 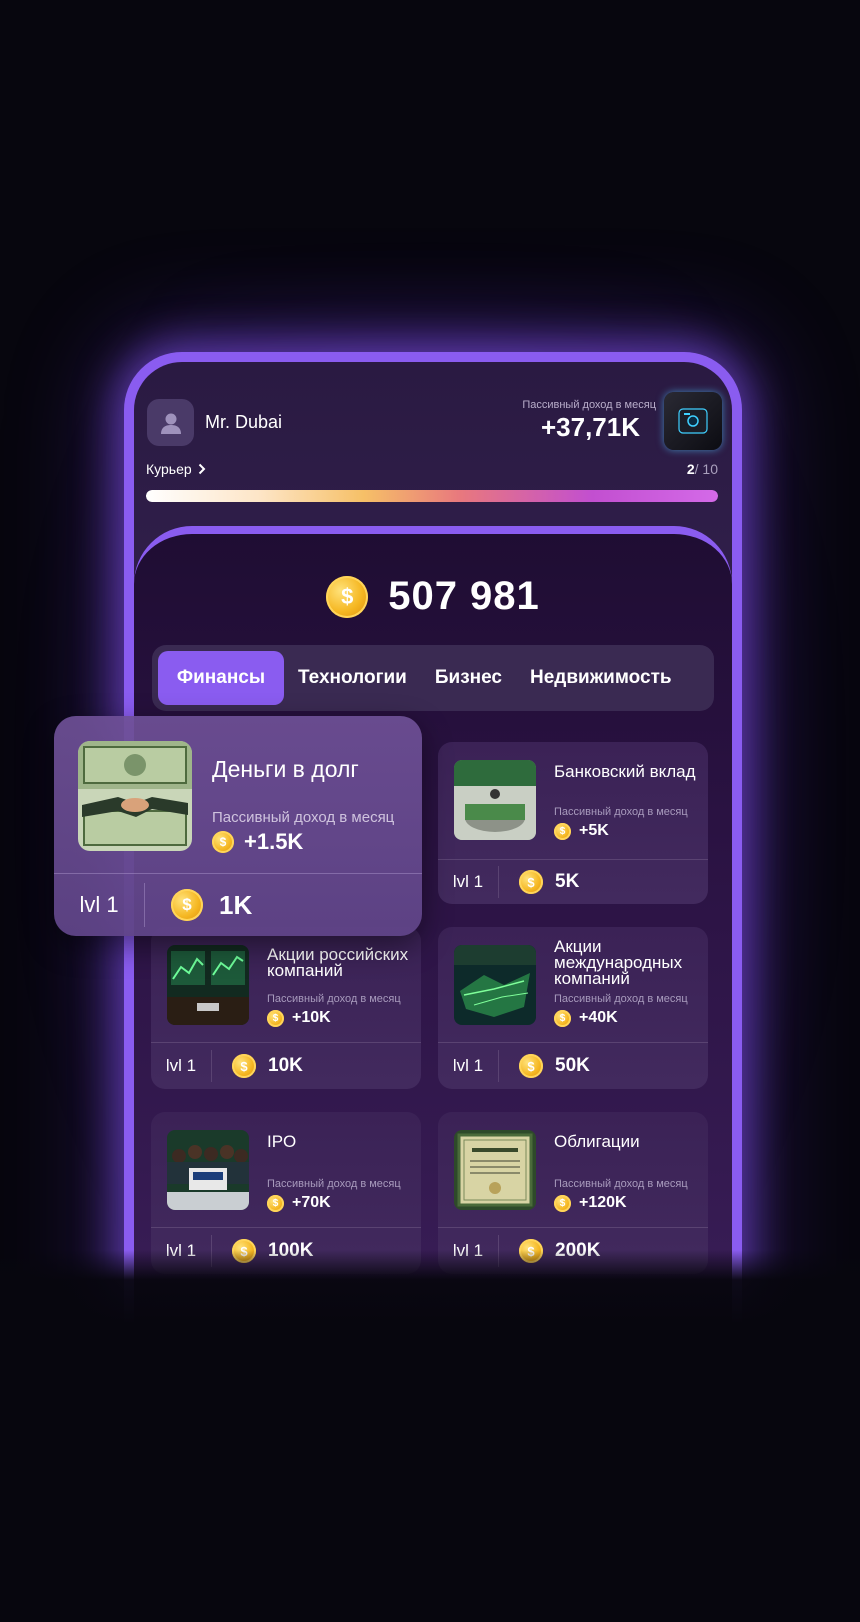 What do you see at coordinates (495, 800) in the screenshot?
I see `bank-deposit-image` at bounding box center [495, 800].